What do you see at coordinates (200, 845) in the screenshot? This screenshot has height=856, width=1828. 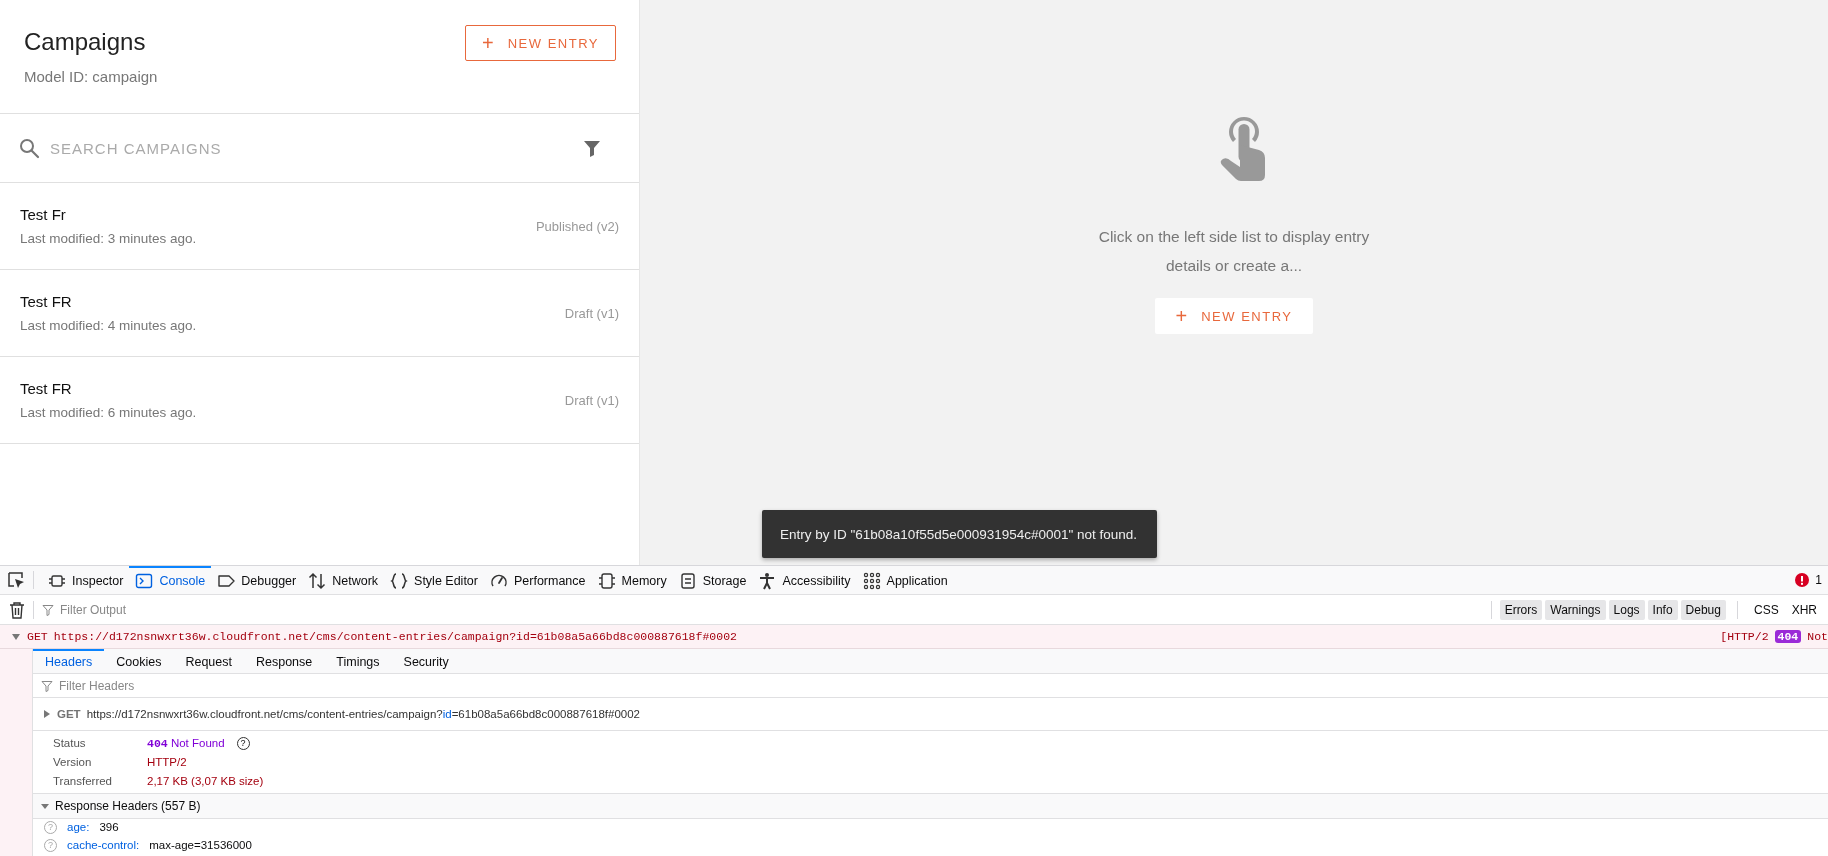 I see `header-value: max-age=31536000` at bounding box center [200, 845].